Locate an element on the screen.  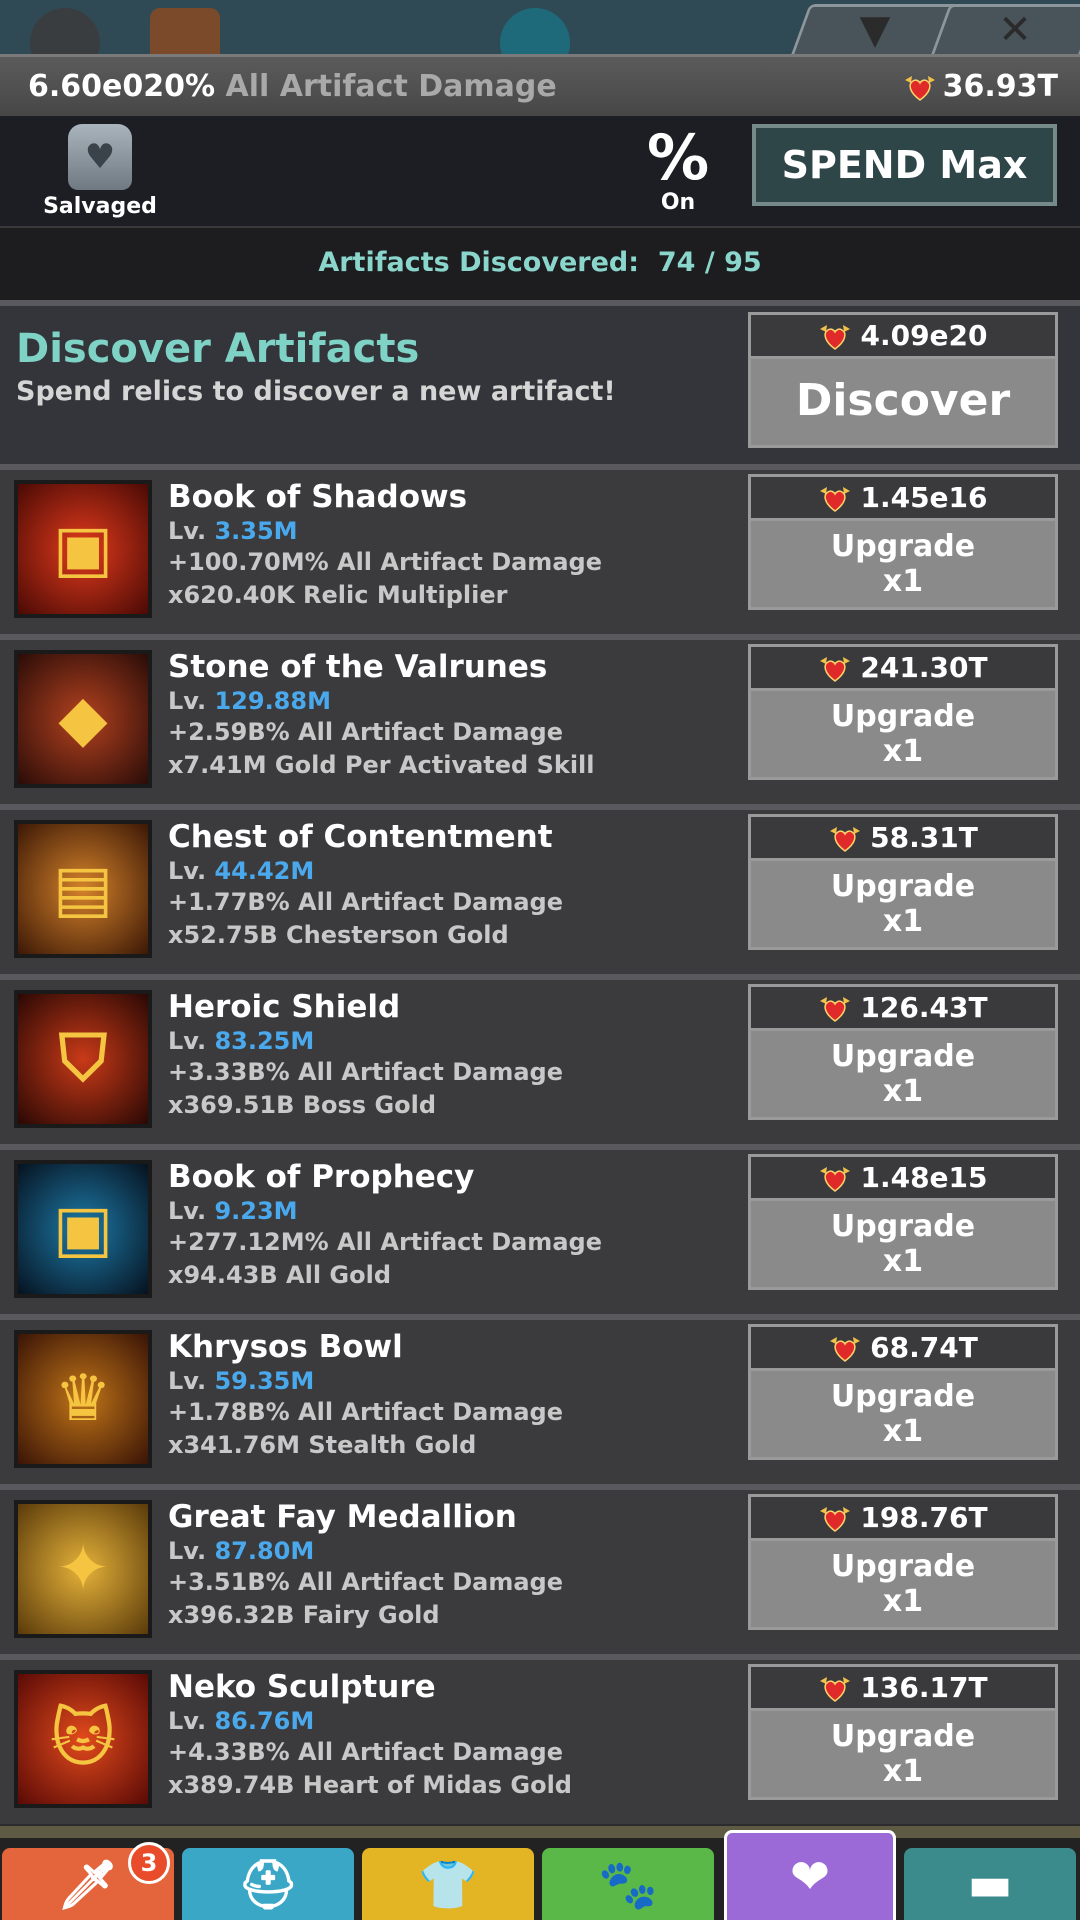
upgrade-cost: 198.76T is located at coordinates (903, 1519).